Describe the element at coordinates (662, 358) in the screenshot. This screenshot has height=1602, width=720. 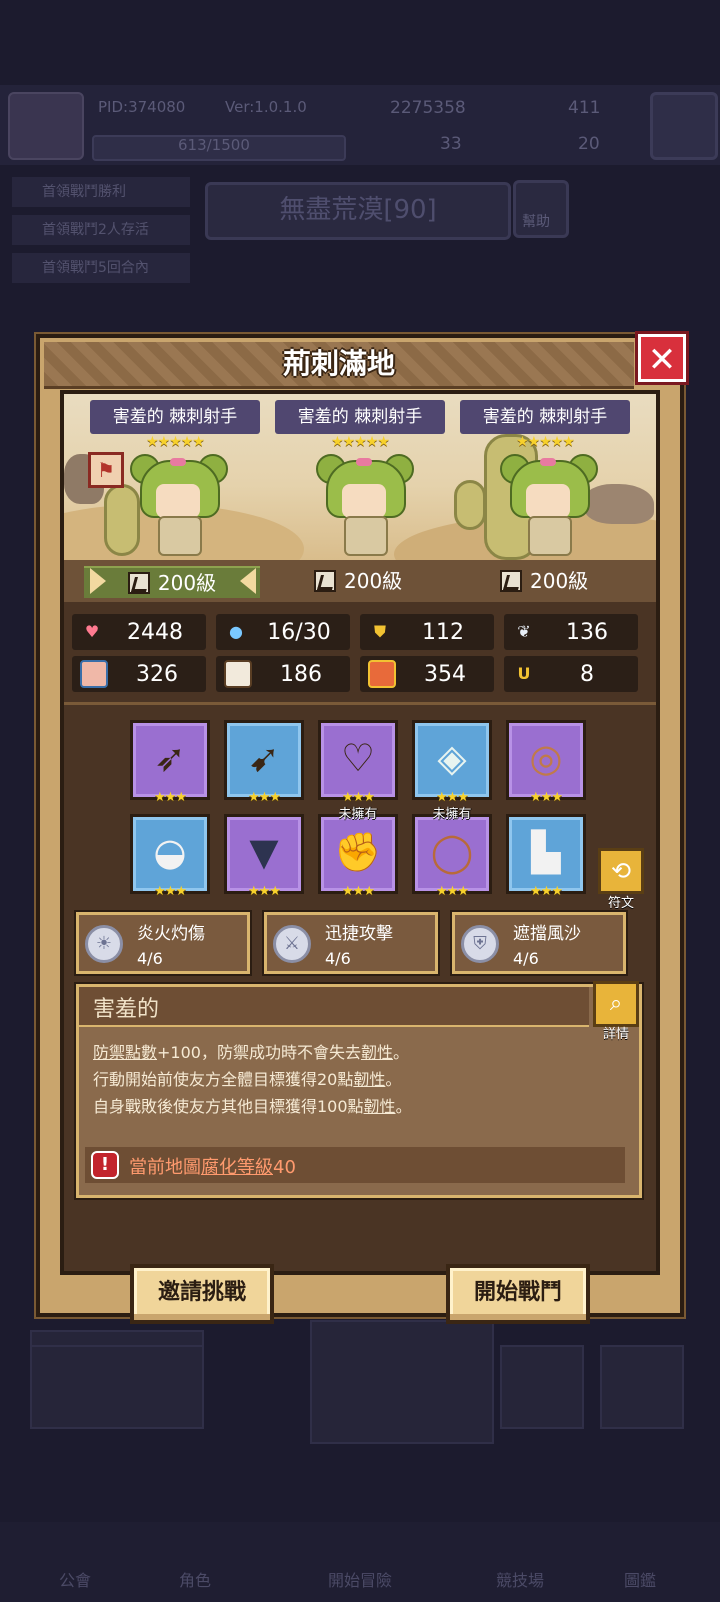
I see `close-icon: ✕` at that location.